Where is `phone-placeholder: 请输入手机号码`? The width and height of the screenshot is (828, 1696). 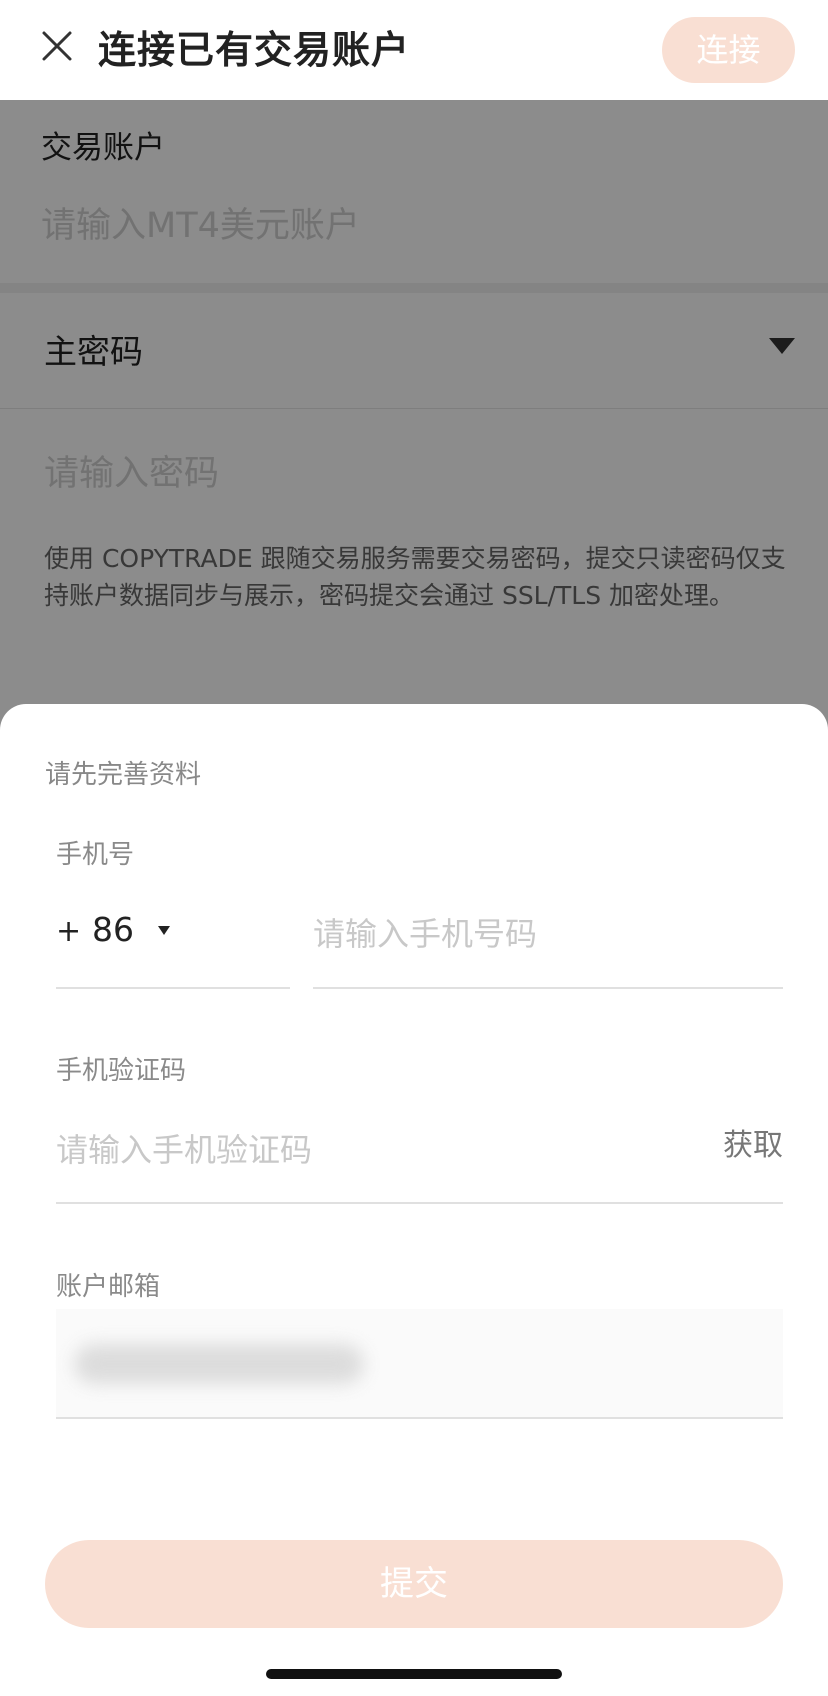 phone-placeholder: 请输入手机号码 is located at coordinates (425, 934).